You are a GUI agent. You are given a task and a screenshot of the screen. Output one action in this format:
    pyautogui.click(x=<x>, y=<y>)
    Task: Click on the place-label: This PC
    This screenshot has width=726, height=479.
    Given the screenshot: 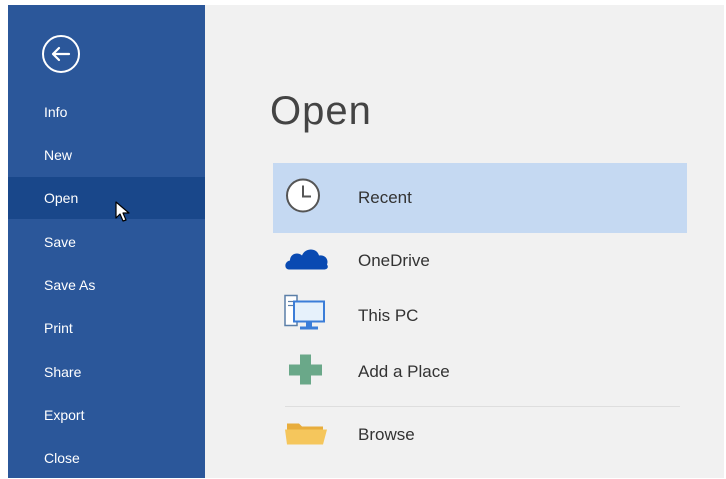 What is the action you would take?
    pyautogui.click(x=388, y=315)
    